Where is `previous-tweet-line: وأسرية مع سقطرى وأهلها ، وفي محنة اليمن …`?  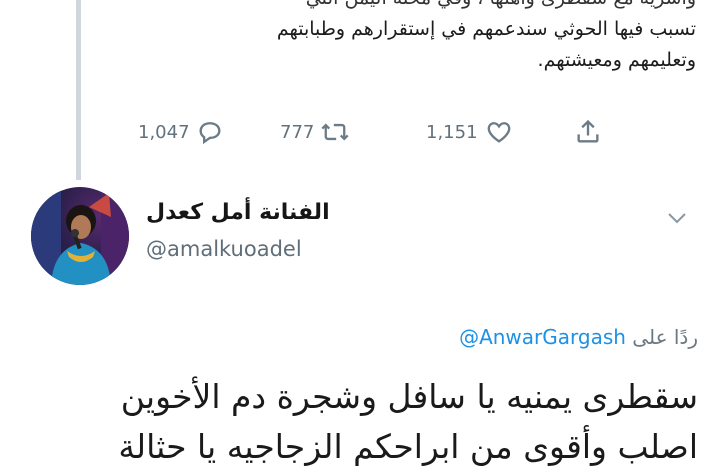
previous-tweet-line: وأسرية مع سقطرى وأهلها ، وفي محنة اليمن … is located at coordinates (406, 7).